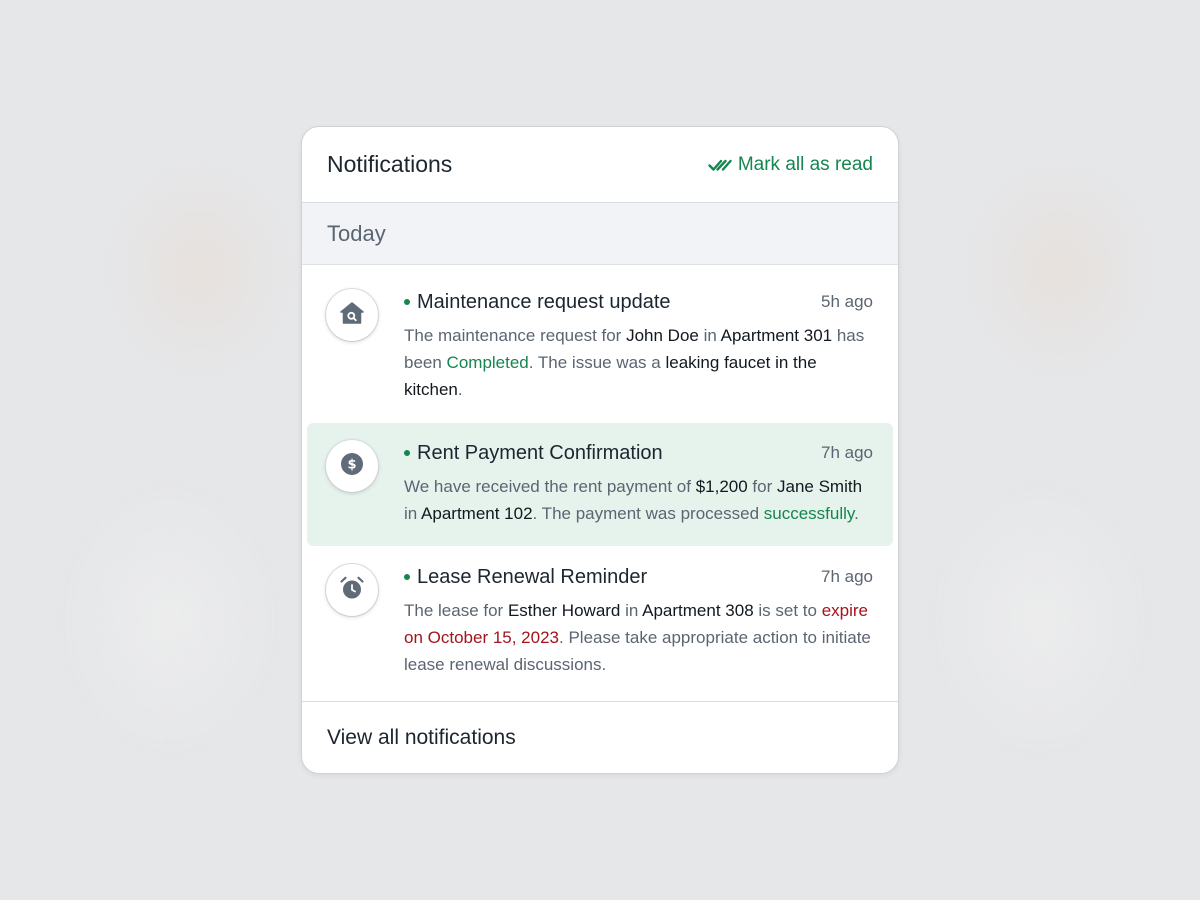 The width and height of the screenshot is (1200, 900). What do you see at coordinates (456, 610) in the screenshot?
I see `body-segment: The lease for` at bounding box center [456, 610].